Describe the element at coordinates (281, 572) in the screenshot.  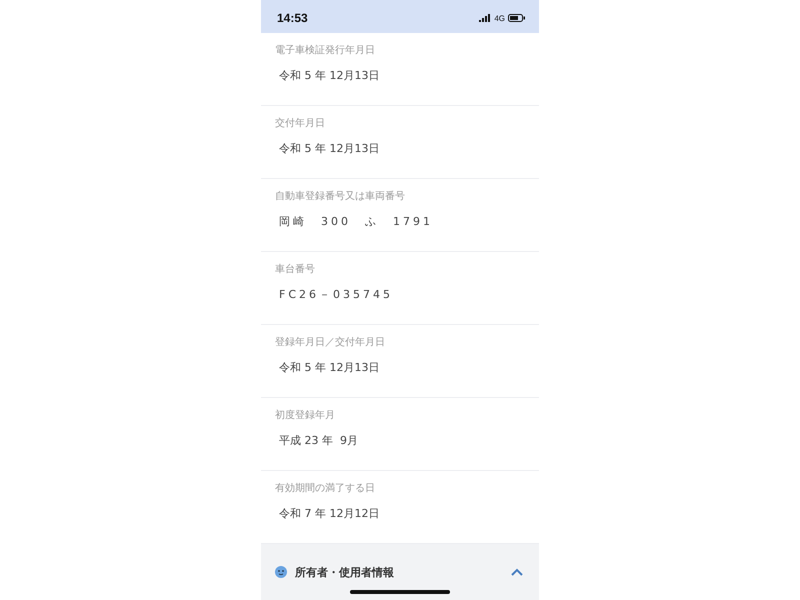
I see `face-icon` at that location.